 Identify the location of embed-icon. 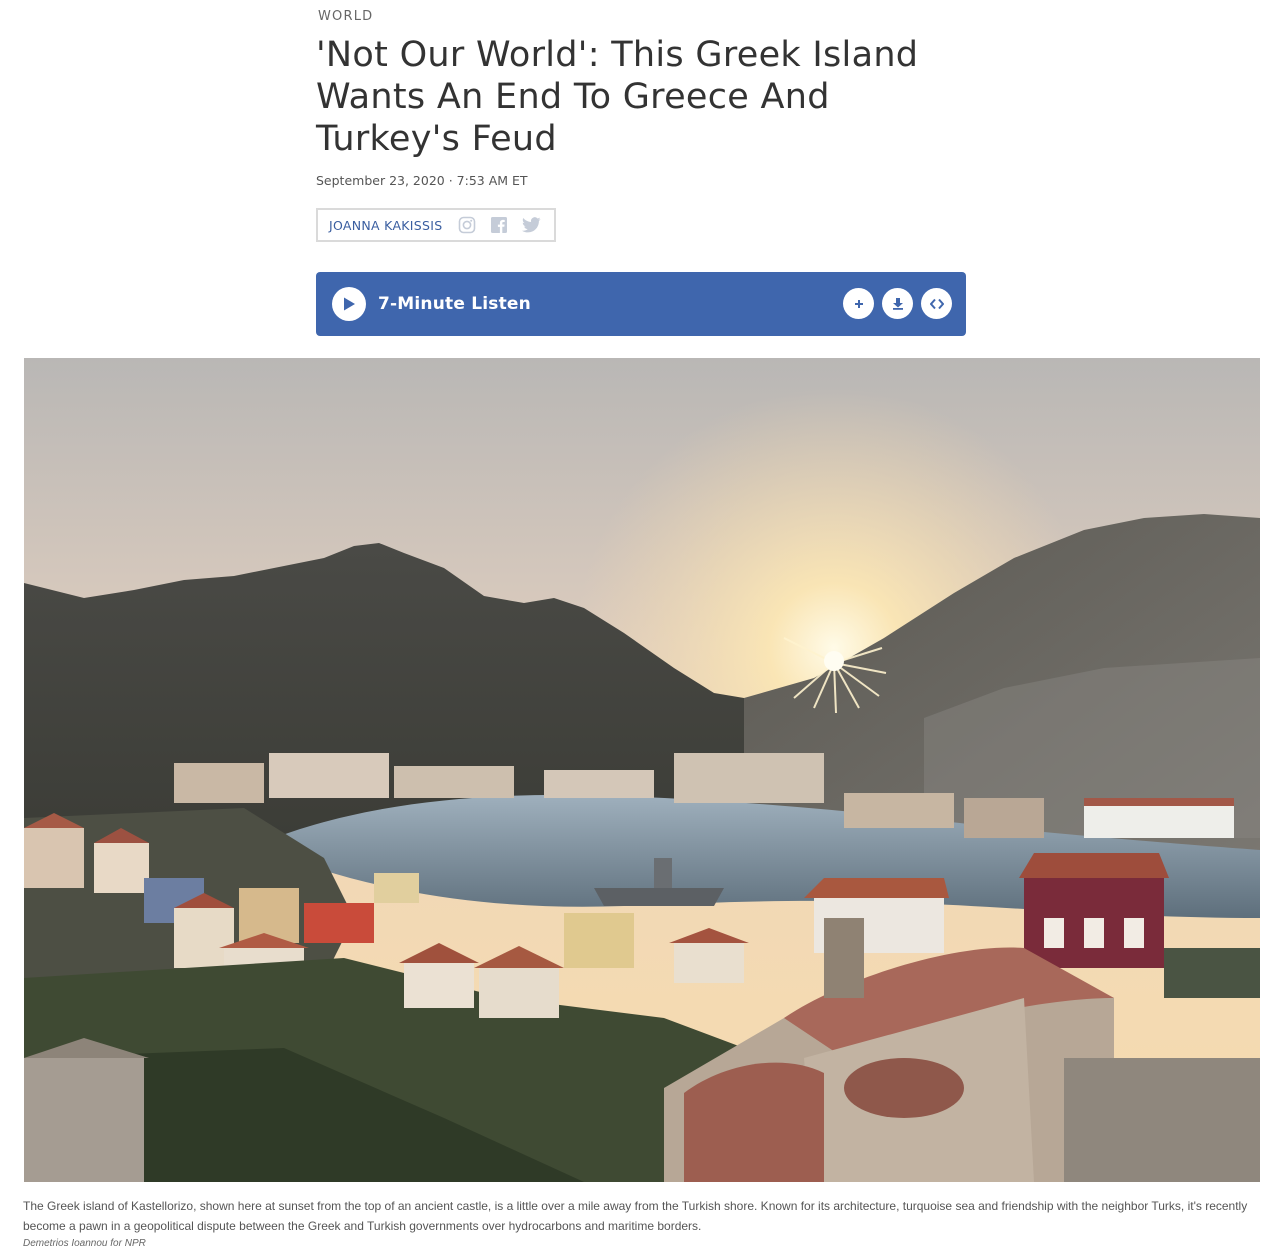
(936, 303).